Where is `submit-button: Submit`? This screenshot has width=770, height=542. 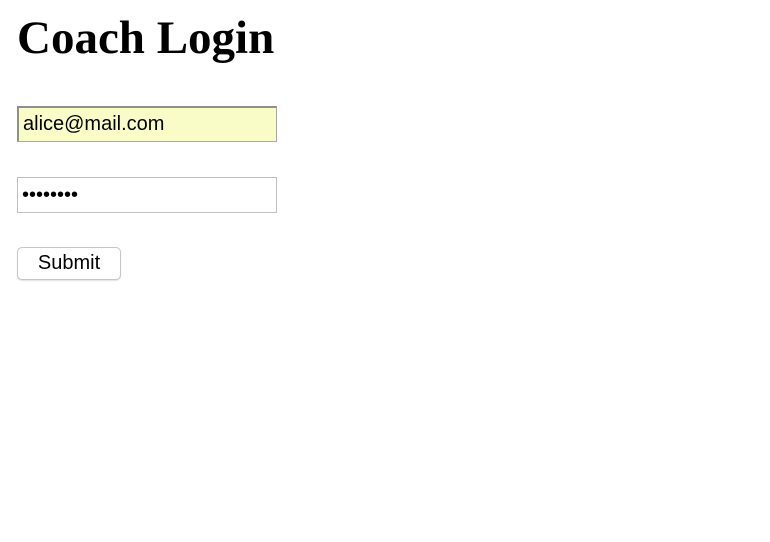
submit-button: Submit is located at coordinates (69, 263).